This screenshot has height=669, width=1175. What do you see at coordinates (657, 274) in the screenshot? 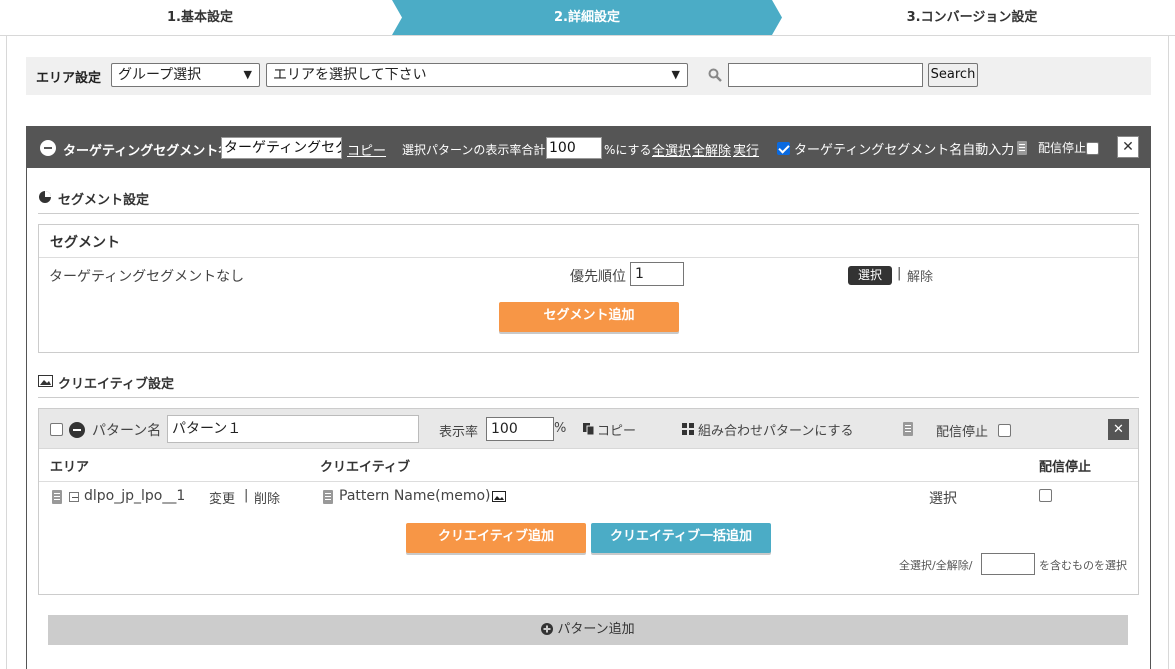
I see `priority-input: 1` at bounding box center [657, 274].